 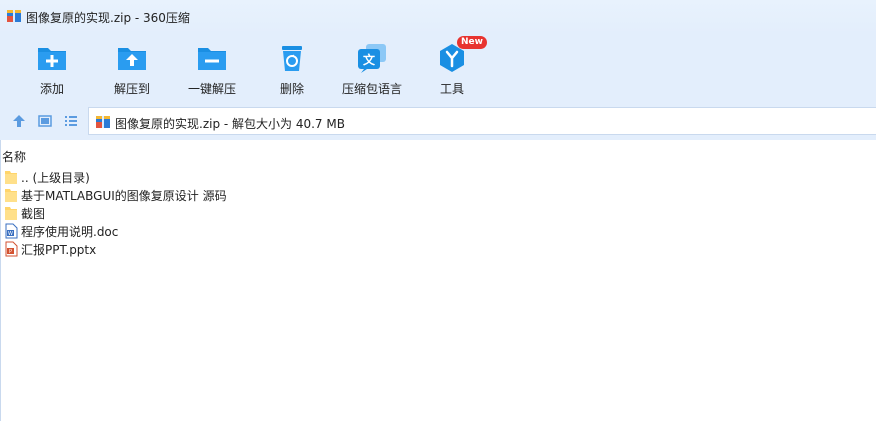 What do you see at coordinates (451, 89) in the screenshot?
I see `tools-label: 工具` at bounding box center [451, 89].